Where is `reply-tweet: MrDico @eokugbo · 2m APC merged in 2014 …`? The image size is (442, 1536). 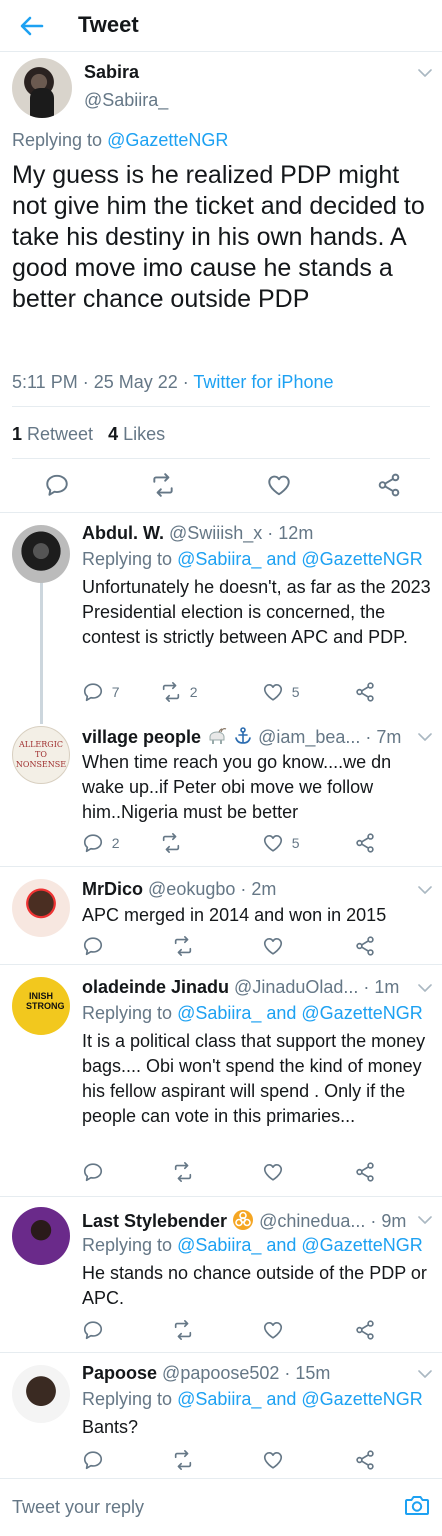
reply-tweet: MrDico @eokugbo · 2m APC merged in 2014 … is located at coordinates (221, 915).